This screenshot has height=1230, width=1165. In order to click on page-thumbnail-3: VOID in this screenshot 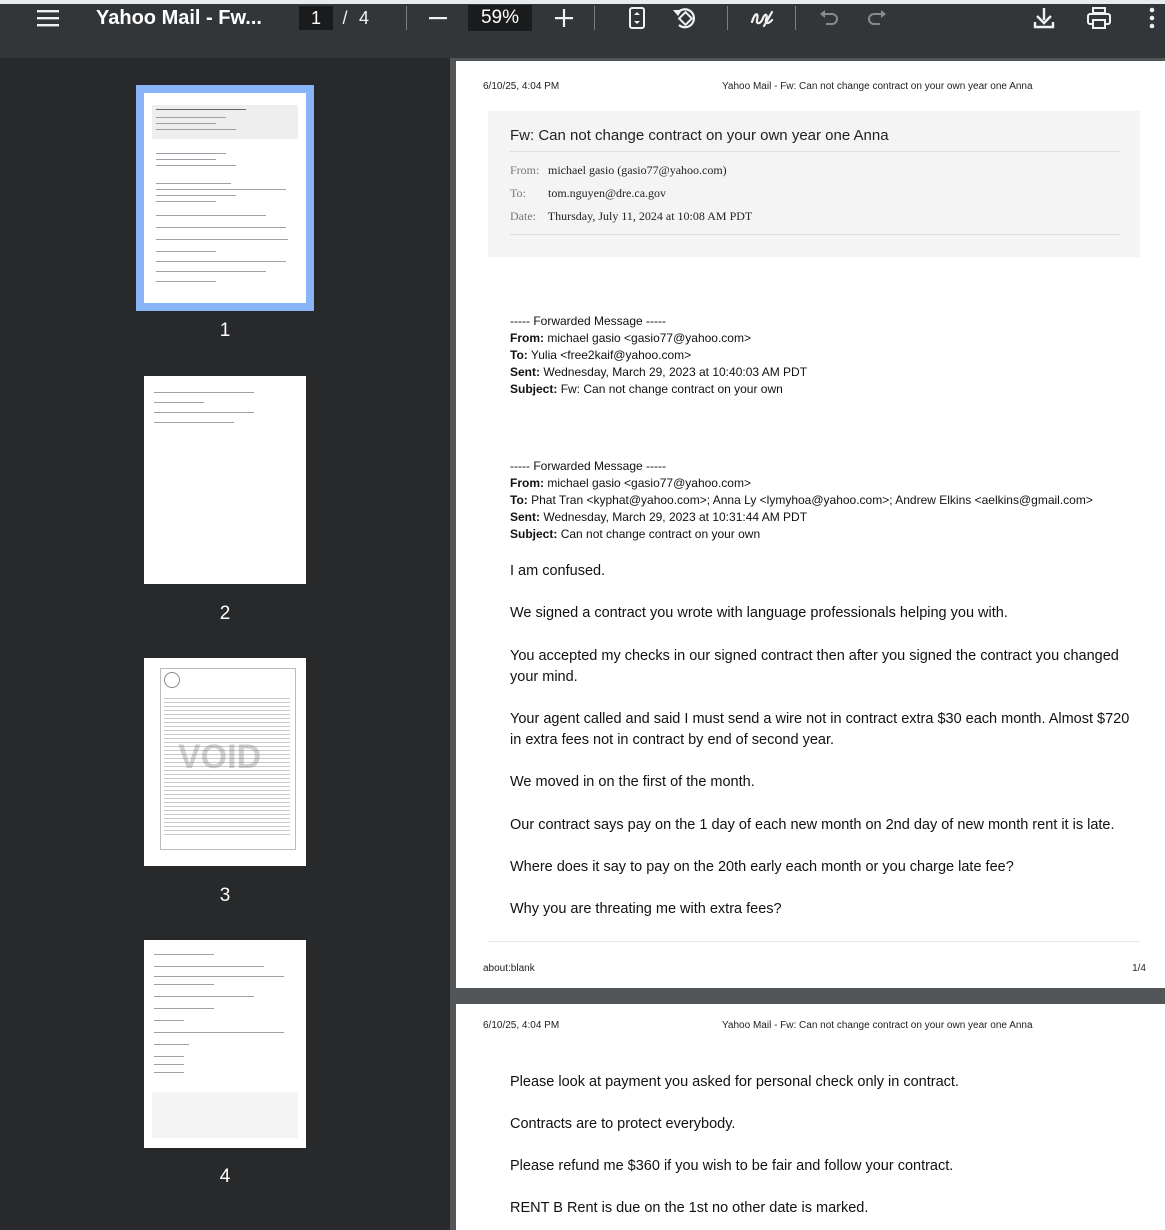, I will do `click(225, 762)`.